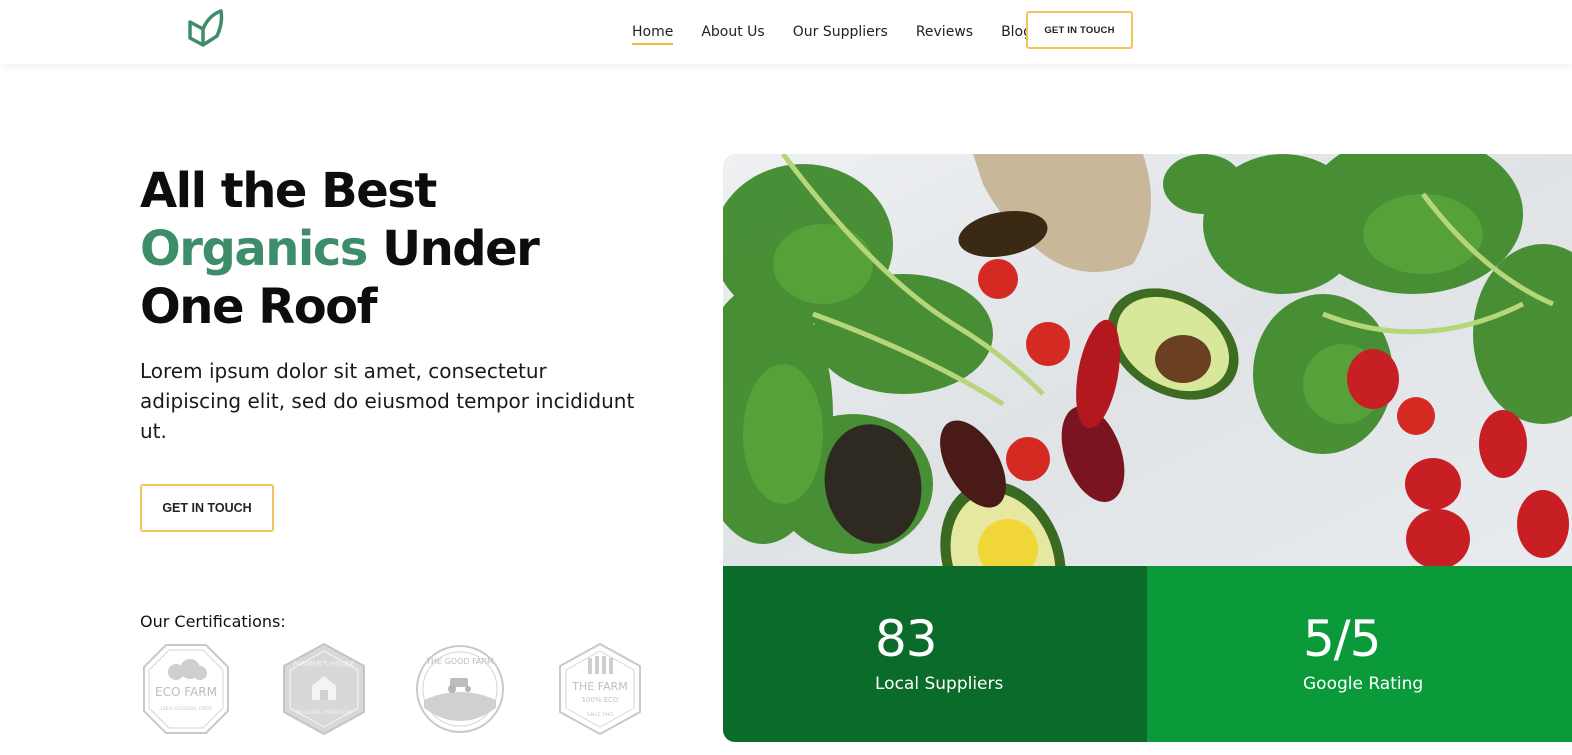 This screenshot has width=1572, height=755. What do you see at coordinates (906, 639) in the screenshot?
I see `stat-suppliers-value: 83` at bounding box center [906, 639].